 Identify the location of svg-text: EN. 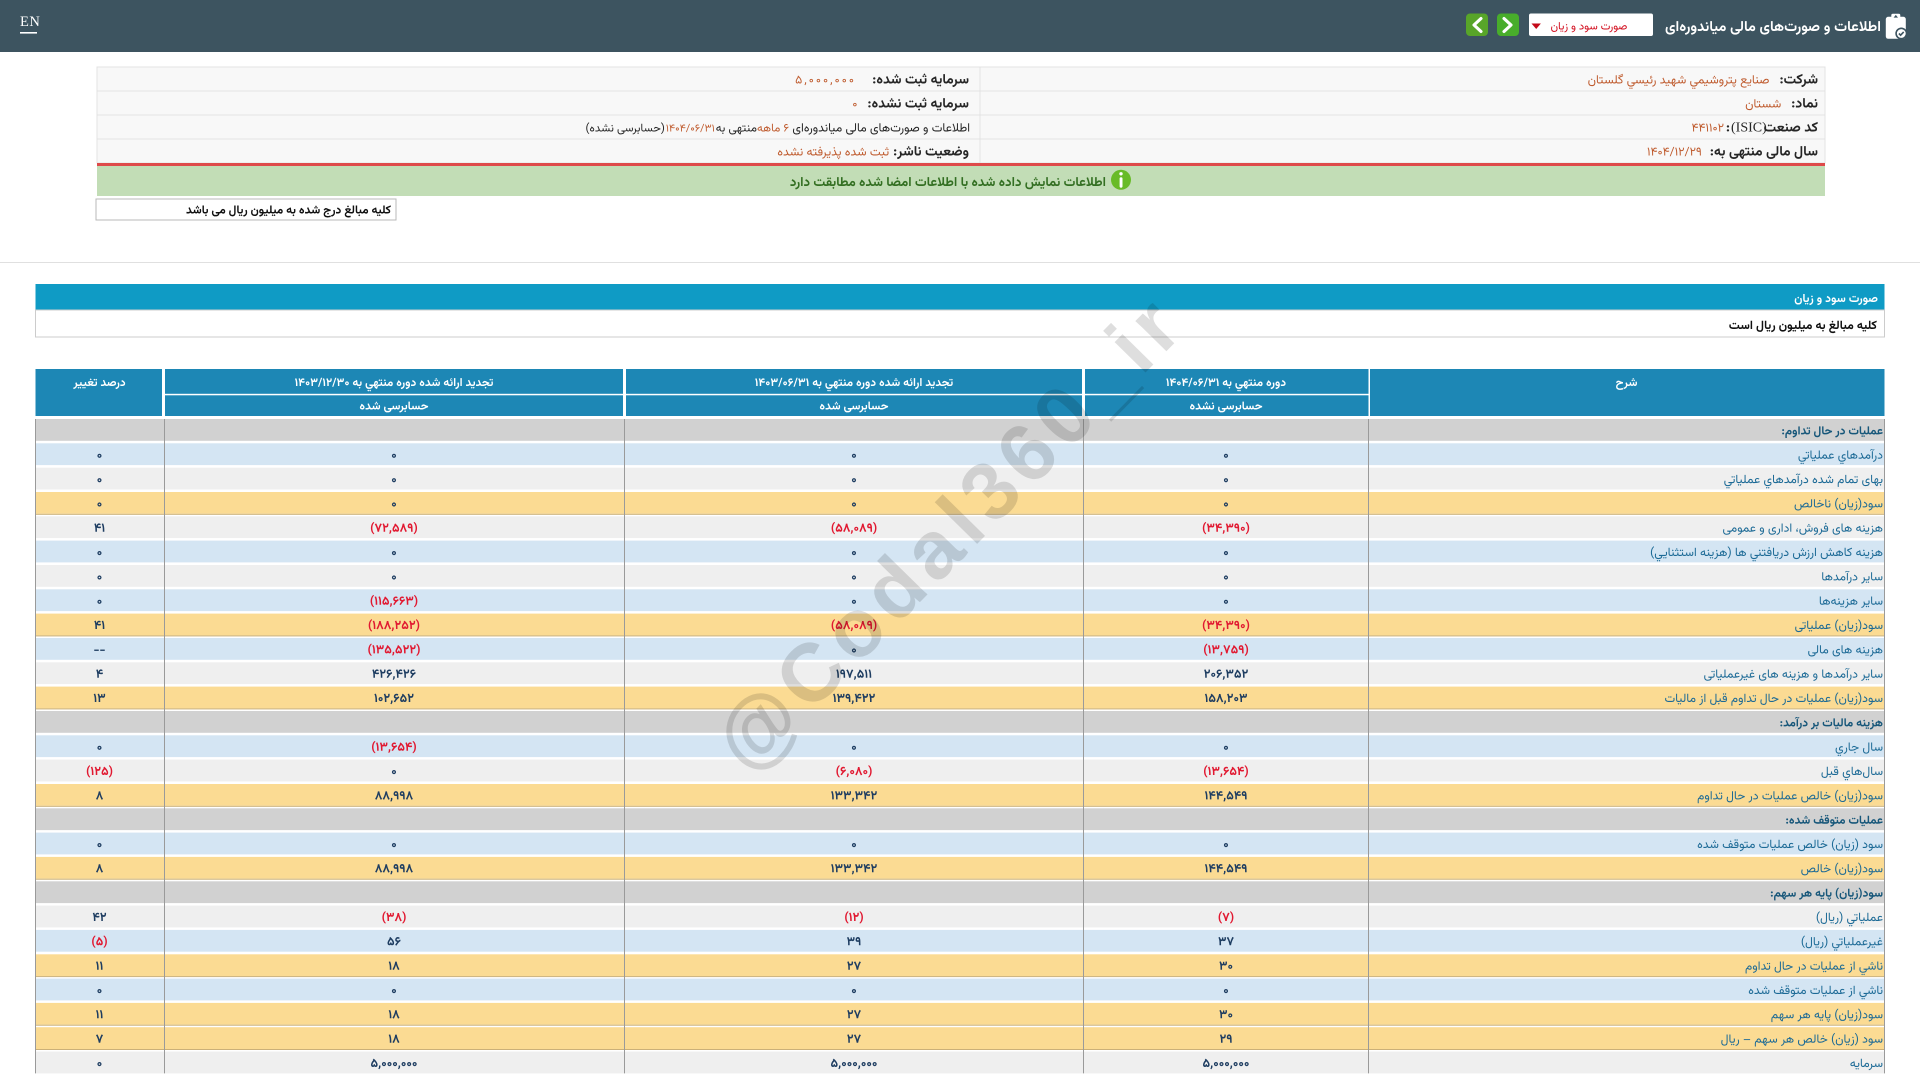
(30, 22).